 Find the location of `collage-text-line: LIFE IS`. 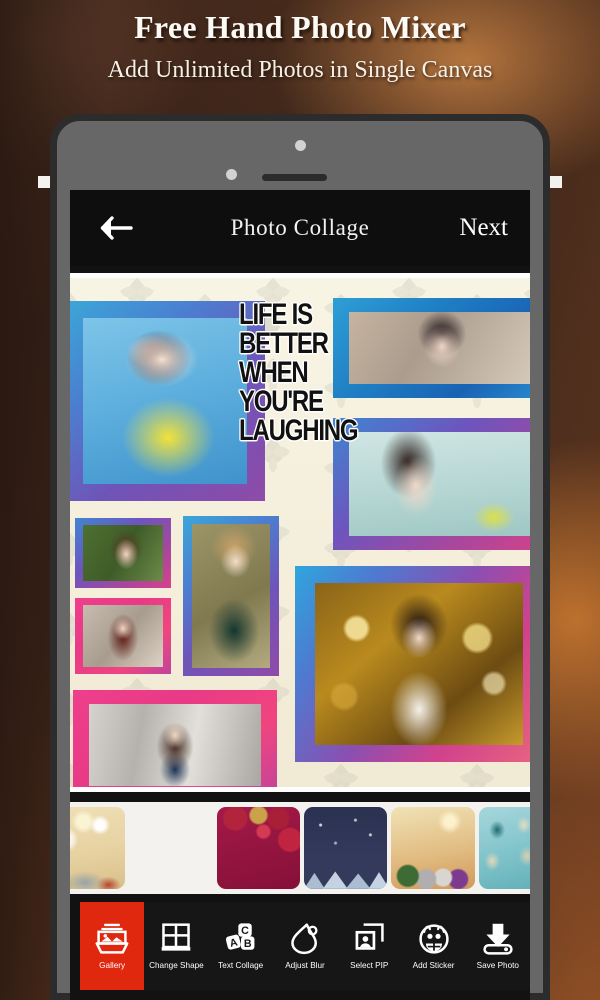

collage-text-line: LIFE IS is located at coordinates (276, 314).